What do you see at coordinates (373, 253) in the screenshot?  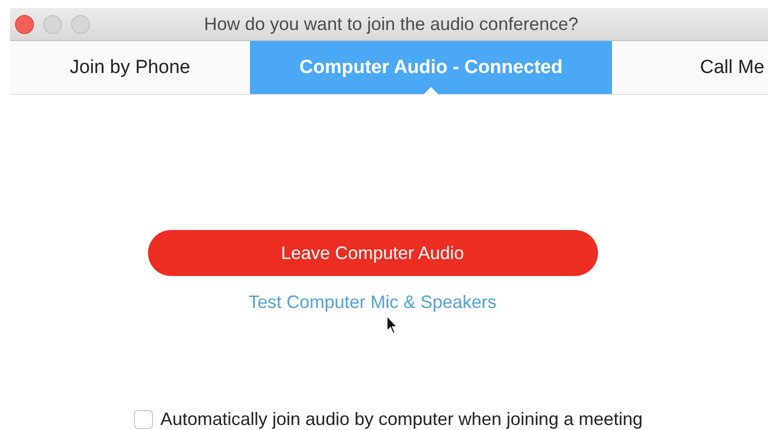 I see `leave-audio-button: Leave Computer Audio` at bounding box center [373, 253].